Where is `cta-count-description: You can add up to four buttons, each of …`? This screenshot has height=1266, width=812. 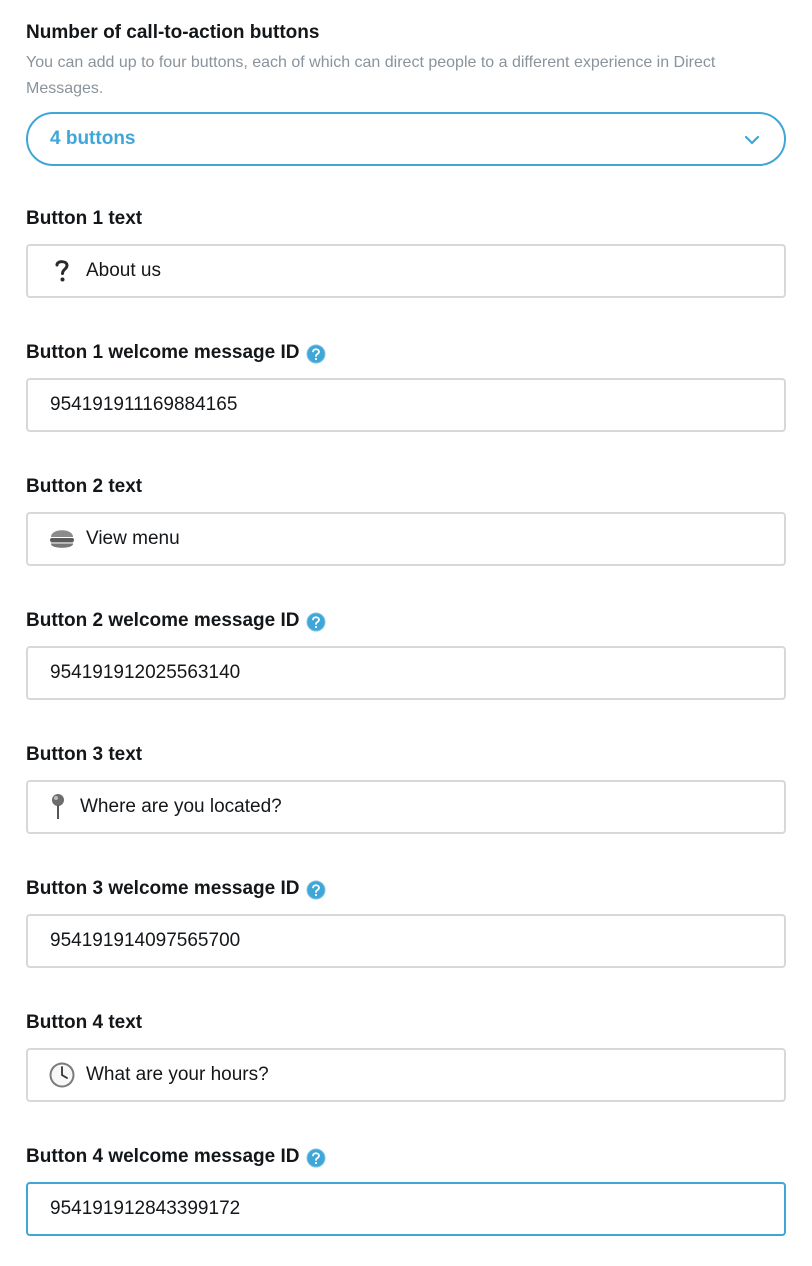
cta-count-description: You can add up to four buttons, each of … is located at coordinates (371, 75).